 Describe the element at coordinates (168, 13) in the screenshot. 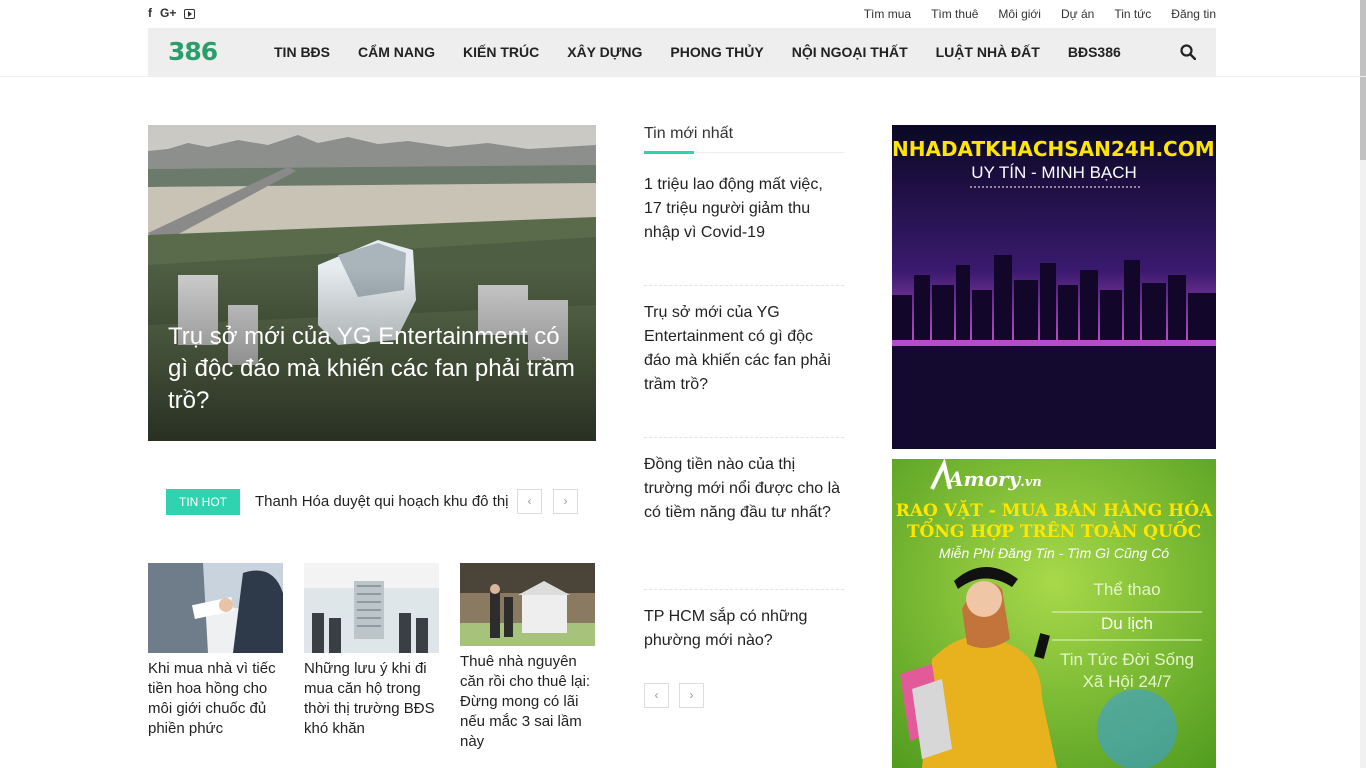

I see `google-plus-icon: G+` at that location.